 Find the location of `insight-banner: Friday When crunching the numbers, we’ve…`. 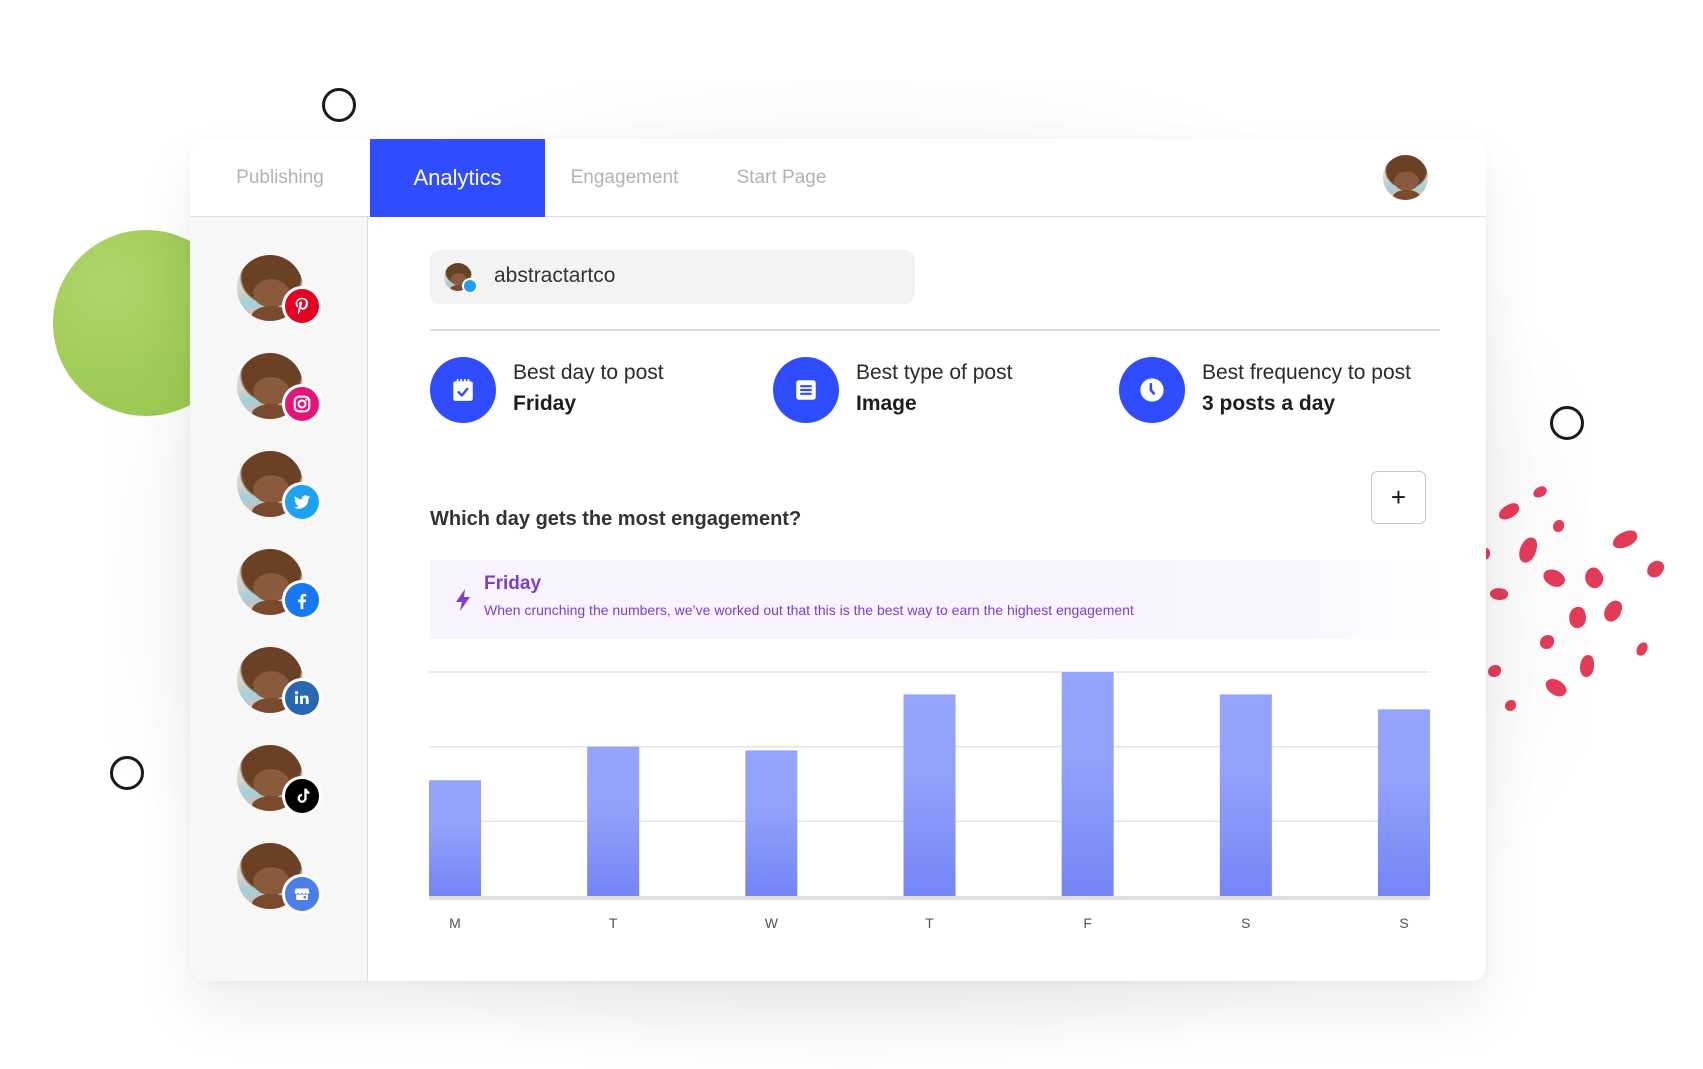

insight-banner: Friday When crunching the numbers, we’ve… is located at coordinates (935, 599).